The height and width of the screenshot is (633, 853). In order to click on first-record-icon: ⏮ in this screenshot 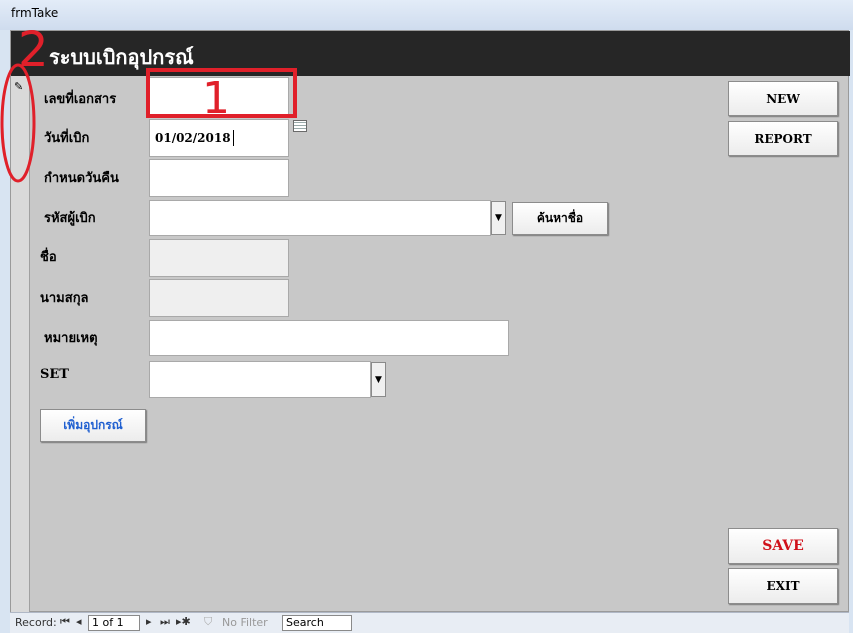, I will do `click(65, 622)`.